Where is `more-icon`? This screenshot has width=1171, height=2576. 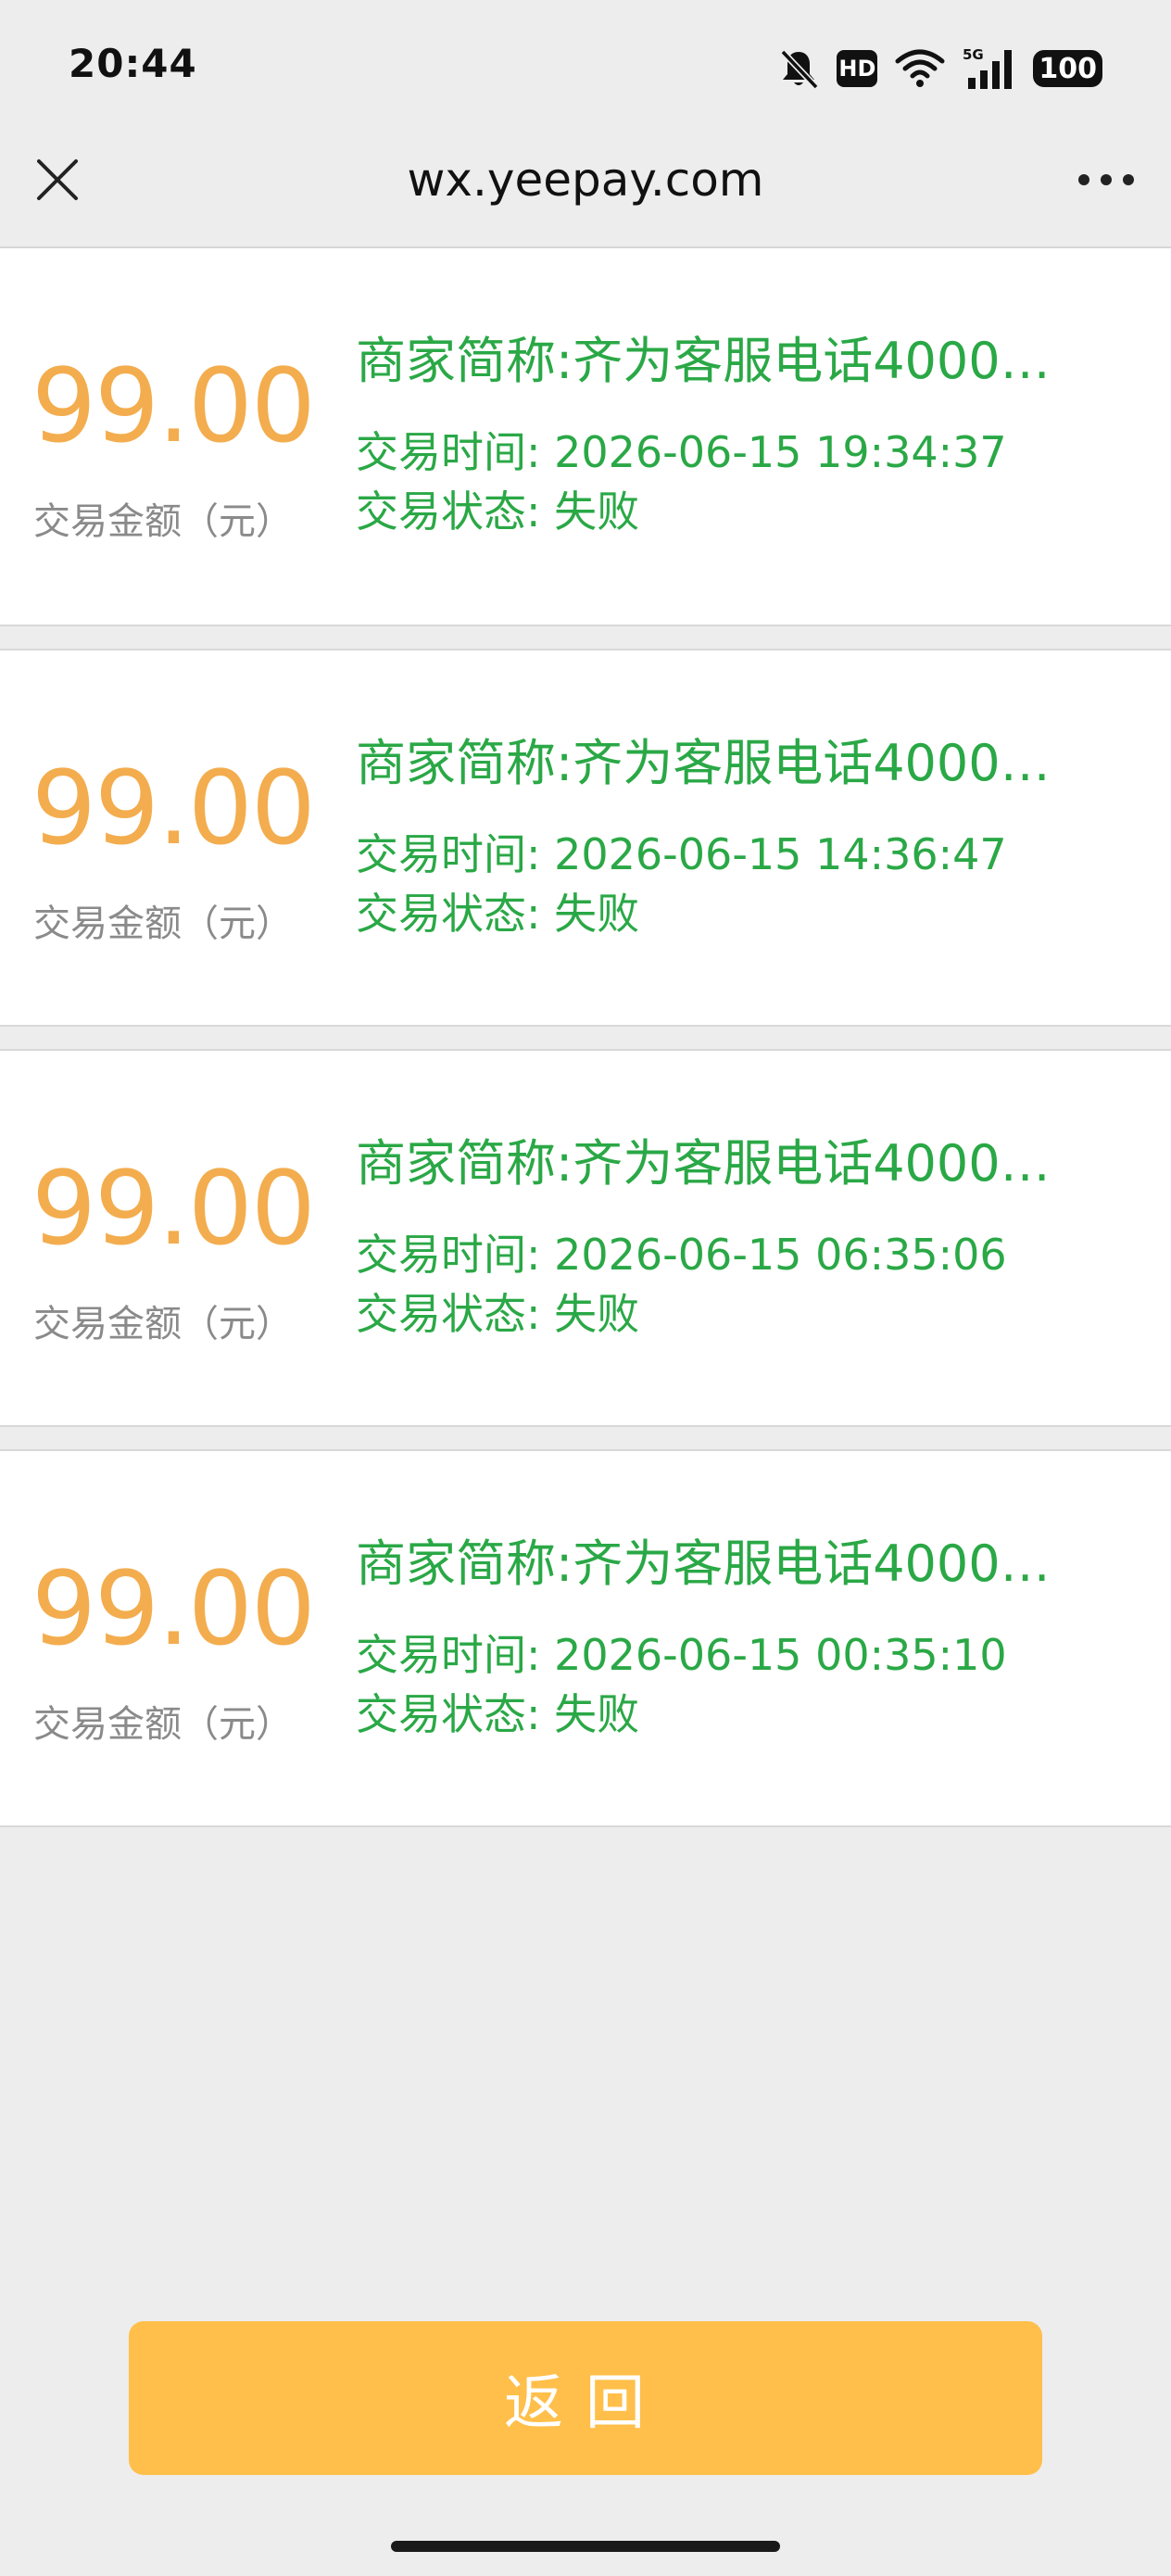 more-icon is located at coordinates (1106, 179).